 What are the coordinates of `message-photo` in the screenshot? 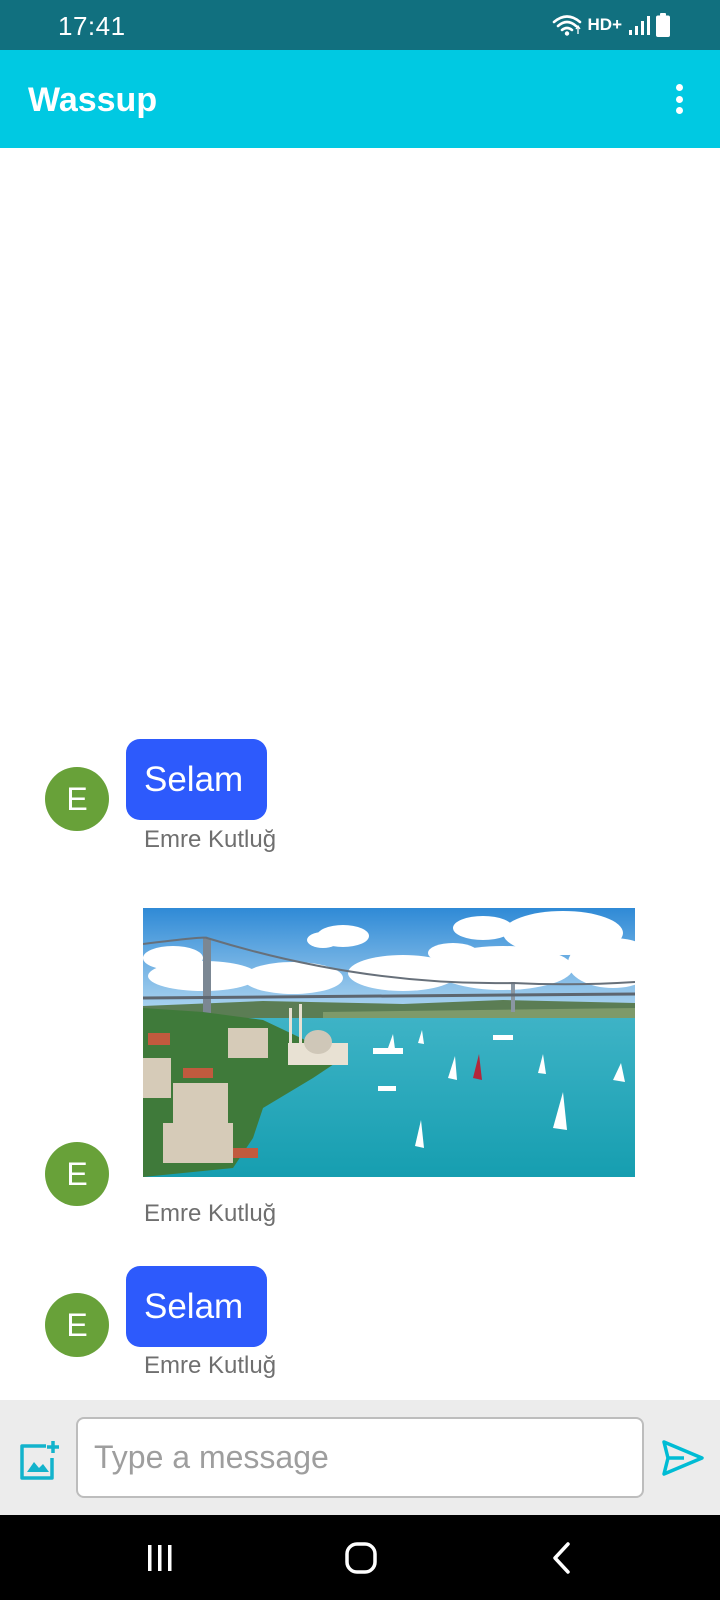 It's located at (389, 1042).